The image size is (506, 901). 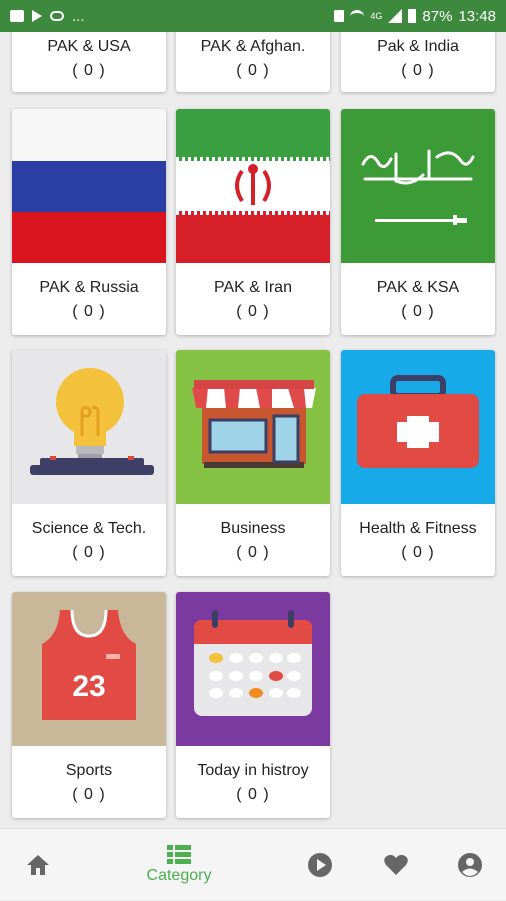 I want to click on shop-image, so click(x=253, y=427).